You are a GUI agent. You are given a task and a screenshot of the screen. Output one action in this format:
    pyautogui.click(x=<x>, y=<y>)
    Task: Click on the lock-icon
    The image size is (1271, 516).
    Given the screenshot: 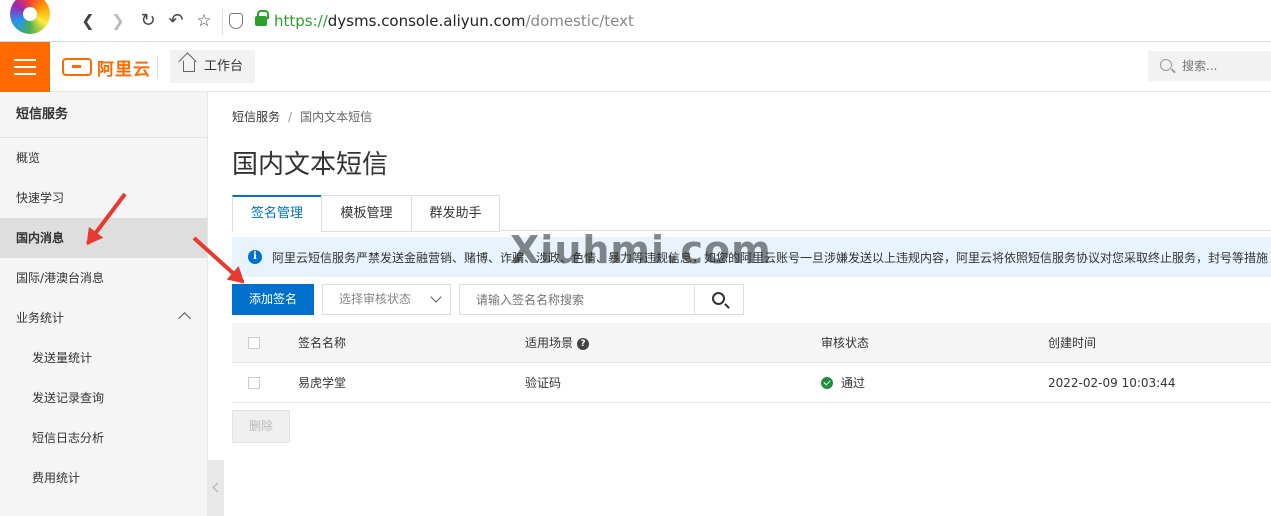 What is the action you would take?
    pyautogui.click(x=262, y=18)
    